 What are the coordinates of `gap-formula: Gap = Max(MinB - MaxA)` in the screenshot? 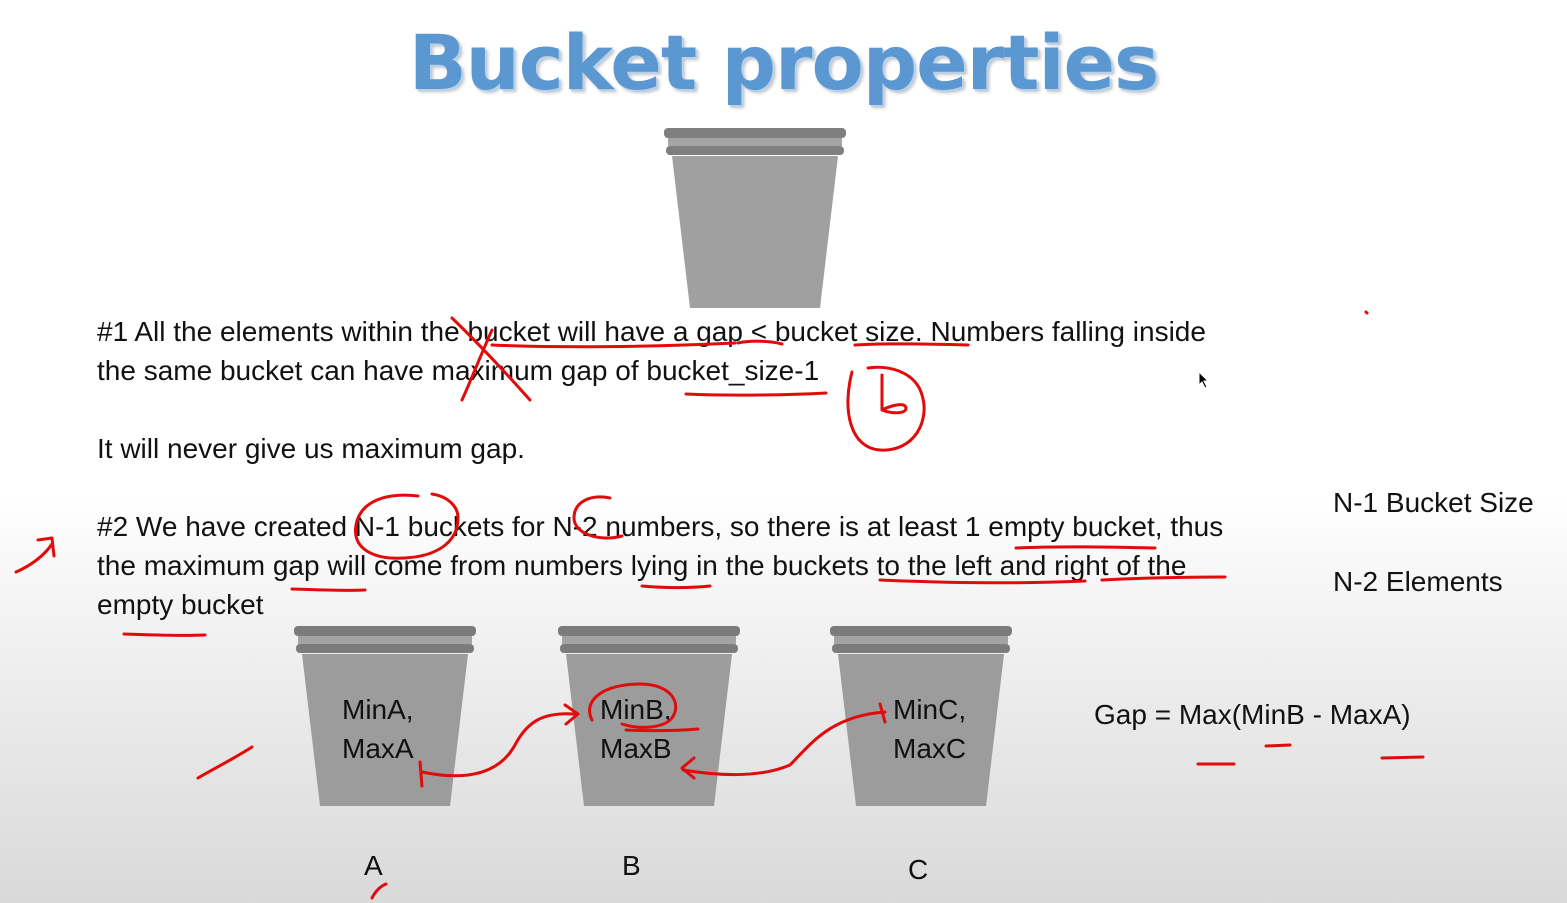 It's located at (1252, 714).